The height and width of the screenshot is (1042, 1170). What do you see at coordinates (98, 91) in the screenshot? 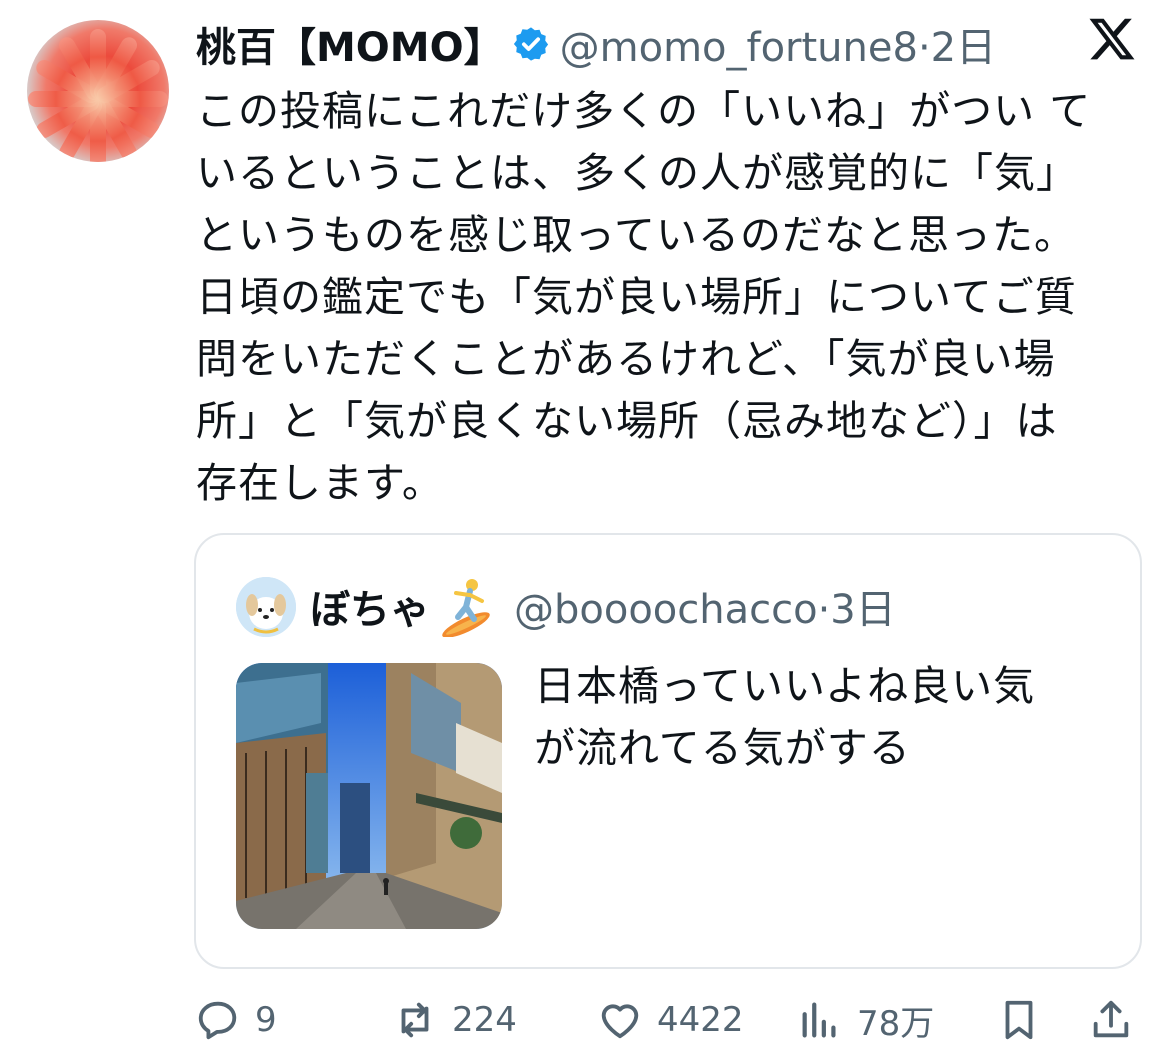
I see `avatar` at bounding box center [98, 91].